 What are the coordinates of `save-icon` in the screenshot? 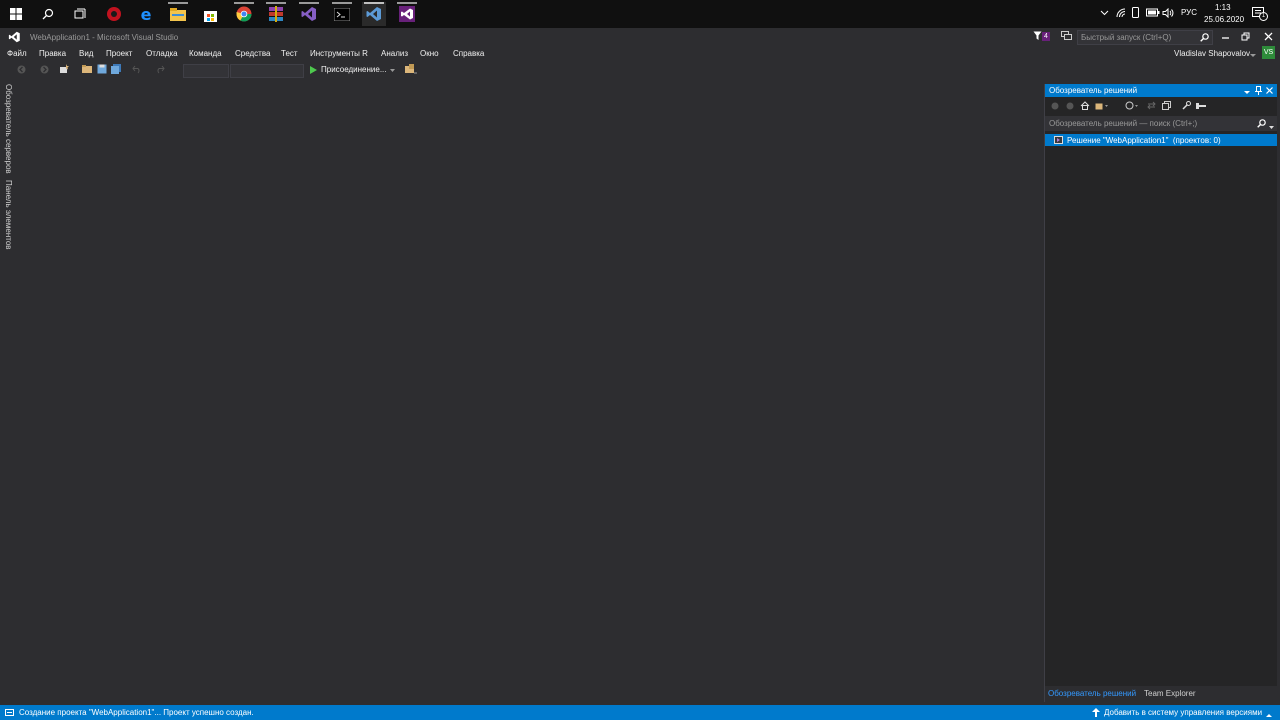 It's located at (102, 69).